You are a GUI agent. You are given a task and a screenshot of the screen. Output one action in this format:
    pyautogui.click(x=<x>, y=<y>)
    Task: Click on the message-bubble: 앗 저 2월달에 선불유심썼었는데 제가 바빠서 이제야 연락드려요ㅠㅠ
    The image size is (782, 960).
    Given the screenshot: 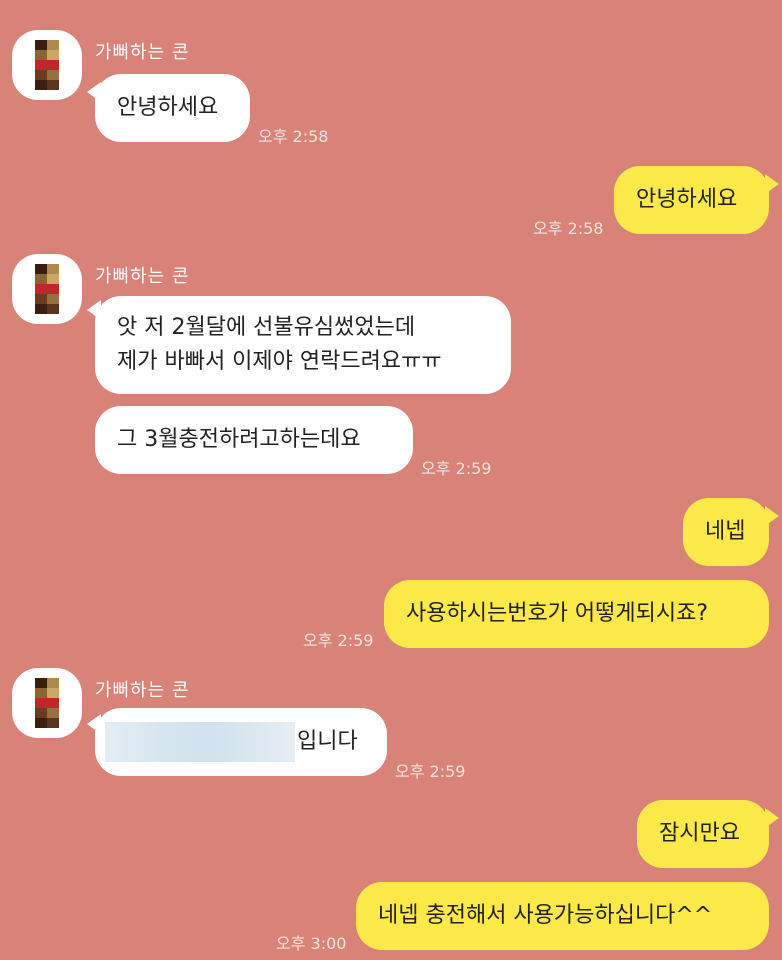 What is the action you would take?
    pyautogui.click(x=303, y=345)
    